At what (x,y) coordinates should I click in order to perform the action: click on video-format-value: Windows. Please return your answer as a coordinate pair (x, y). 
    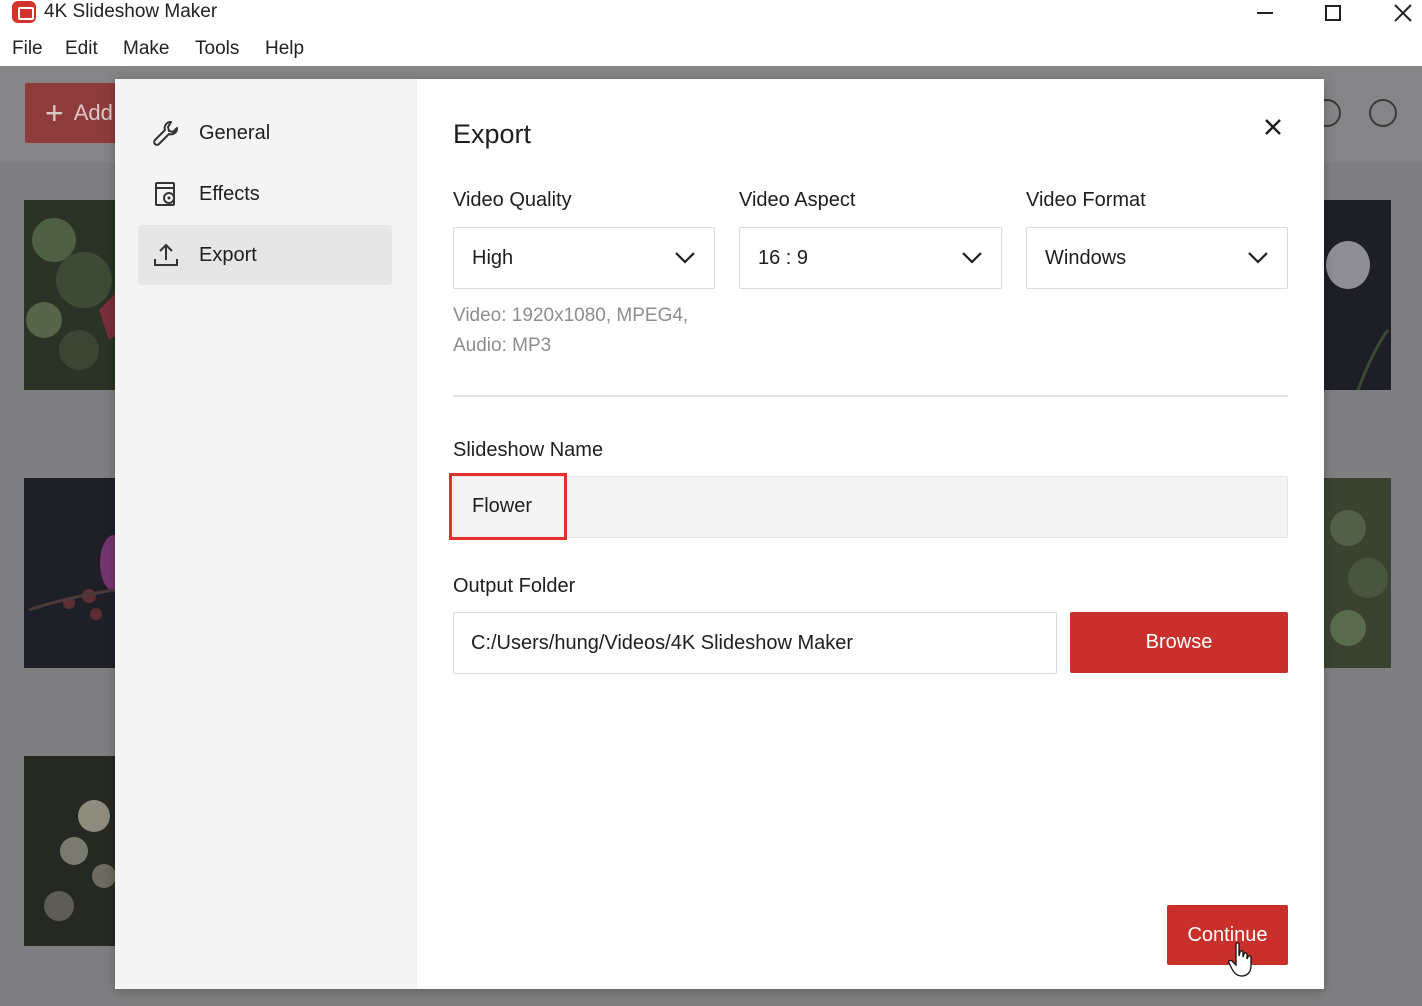
    Looking at the image, I should click on (1086, 257).